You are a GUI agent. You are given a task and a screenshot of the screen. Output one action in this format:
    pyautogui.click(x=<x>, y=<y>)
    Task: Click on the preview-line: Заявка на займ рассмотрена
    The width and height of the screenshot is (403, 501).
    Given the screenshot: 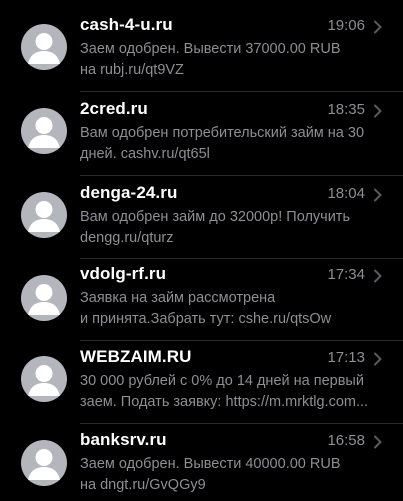 What is the action you would take?
    pyautogui.click(x=178, y=298)
    